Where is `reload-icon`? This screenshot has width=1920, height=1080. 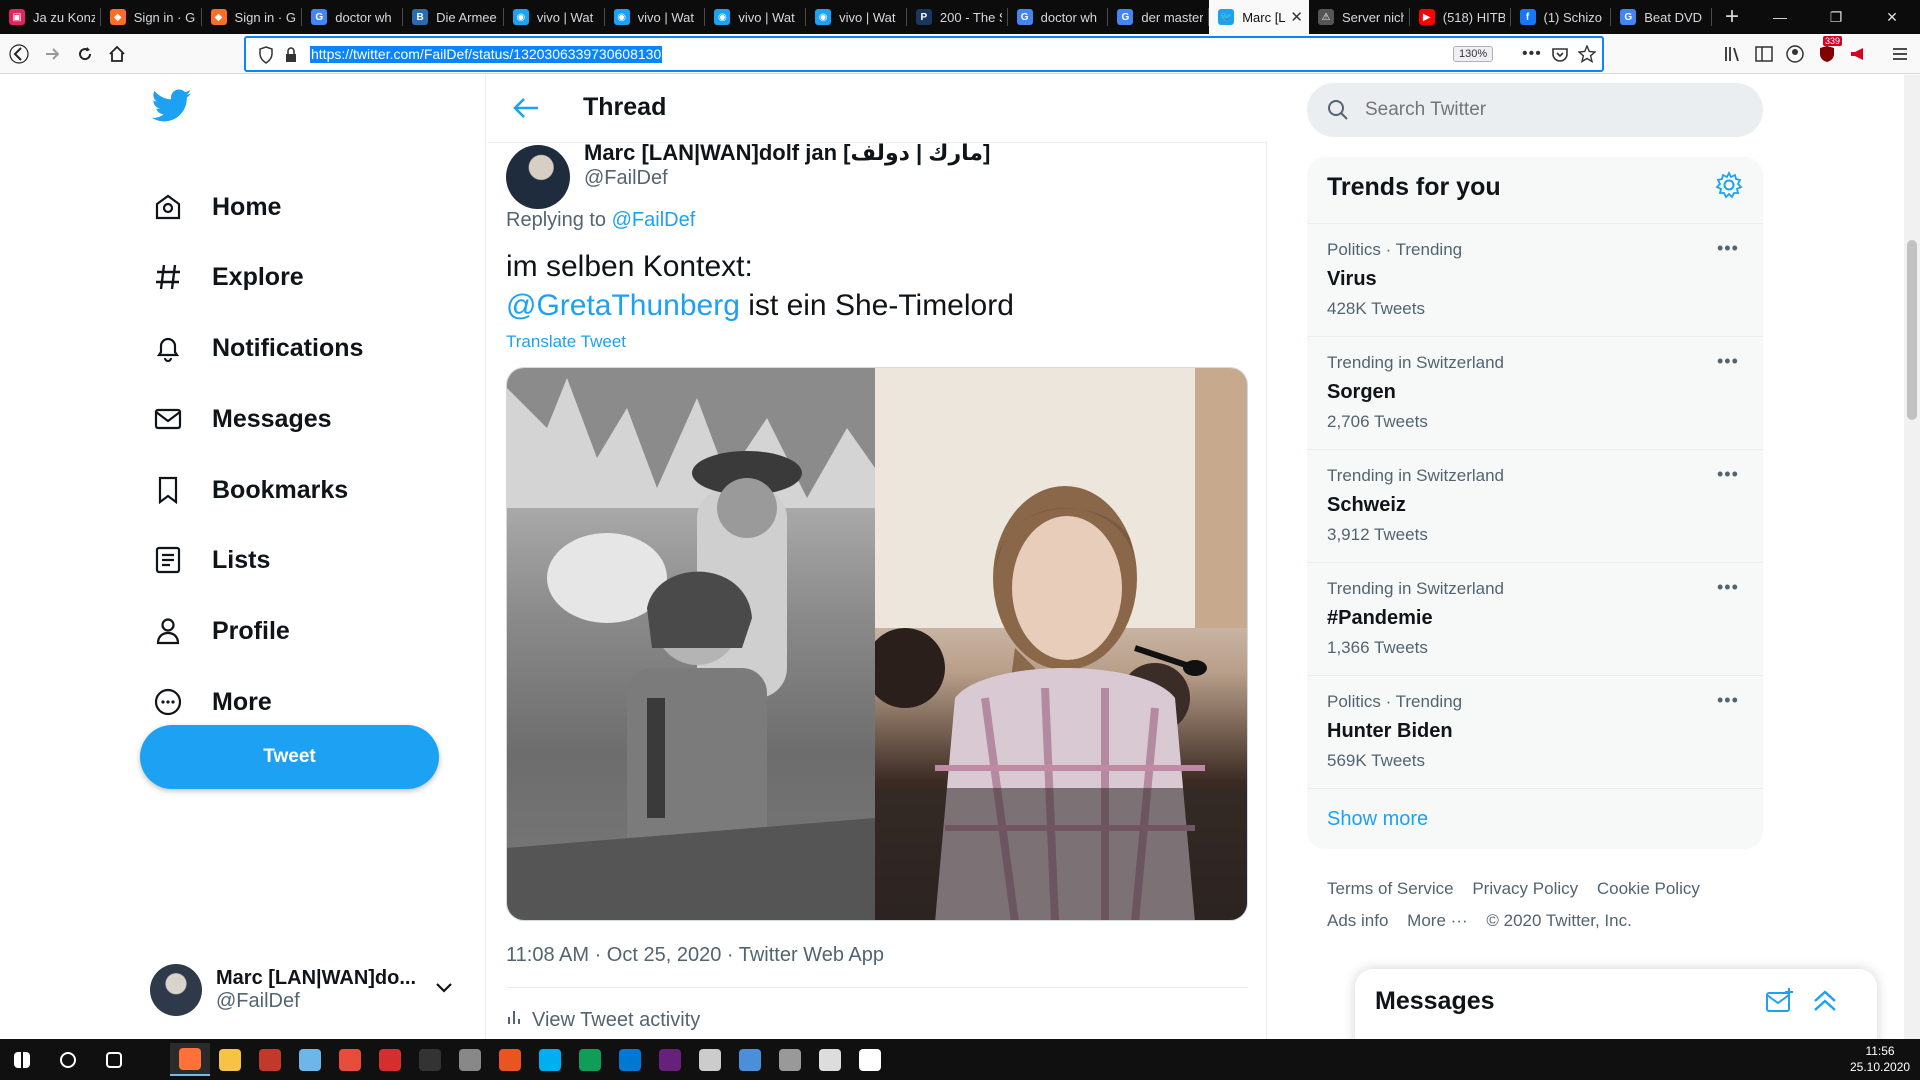 reload-icon is located at coordinates (85, 54).